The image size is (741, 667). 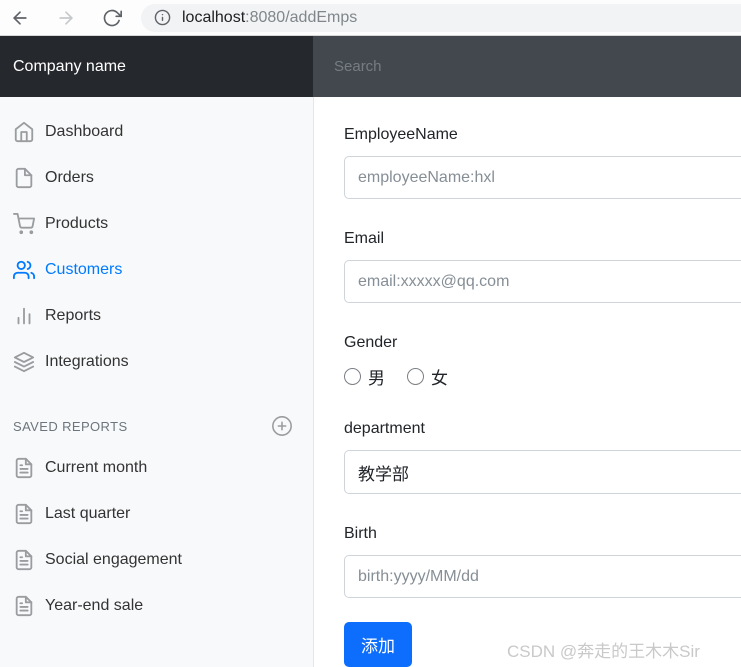 I want to click on shopping-cart-icon, so click(x=24, y=224).